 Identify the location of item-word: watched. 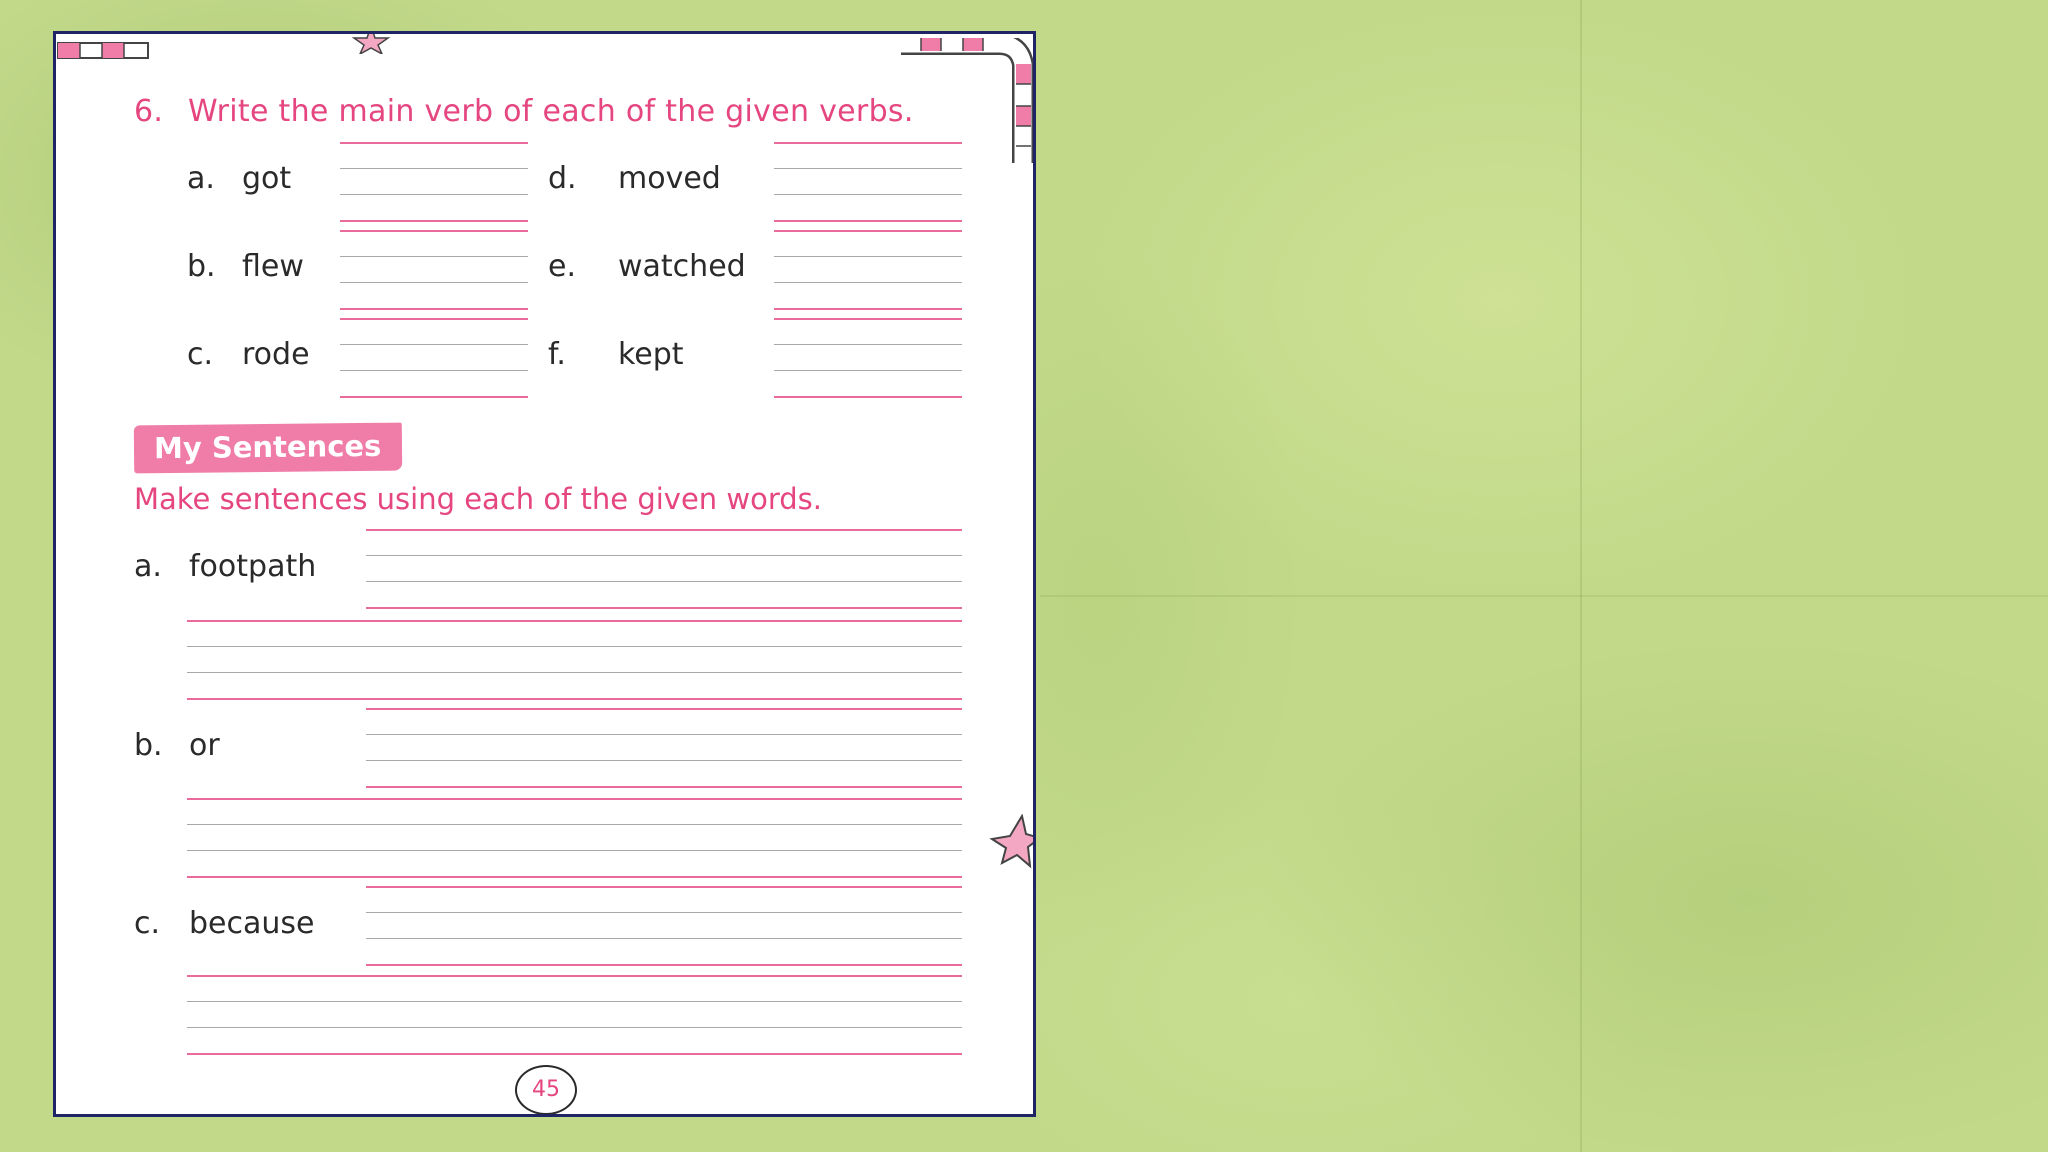
(682, 266).